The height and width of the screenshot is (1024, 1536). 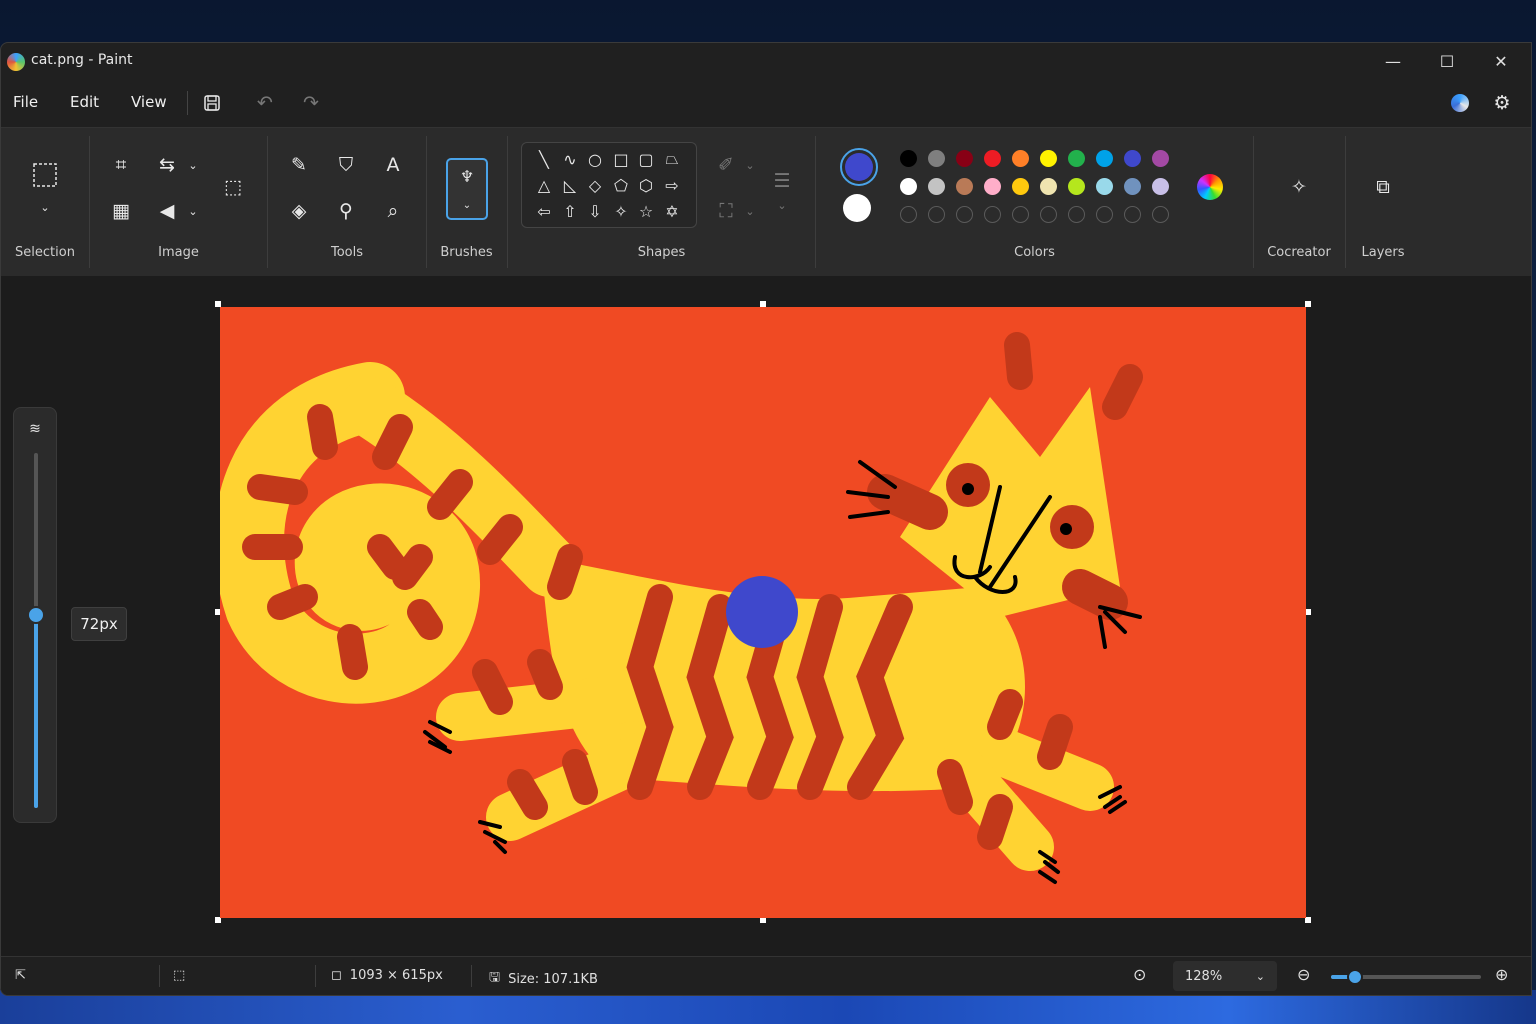 I want to click on color-picker-icon: ⚲, so click(x=346, y=211).